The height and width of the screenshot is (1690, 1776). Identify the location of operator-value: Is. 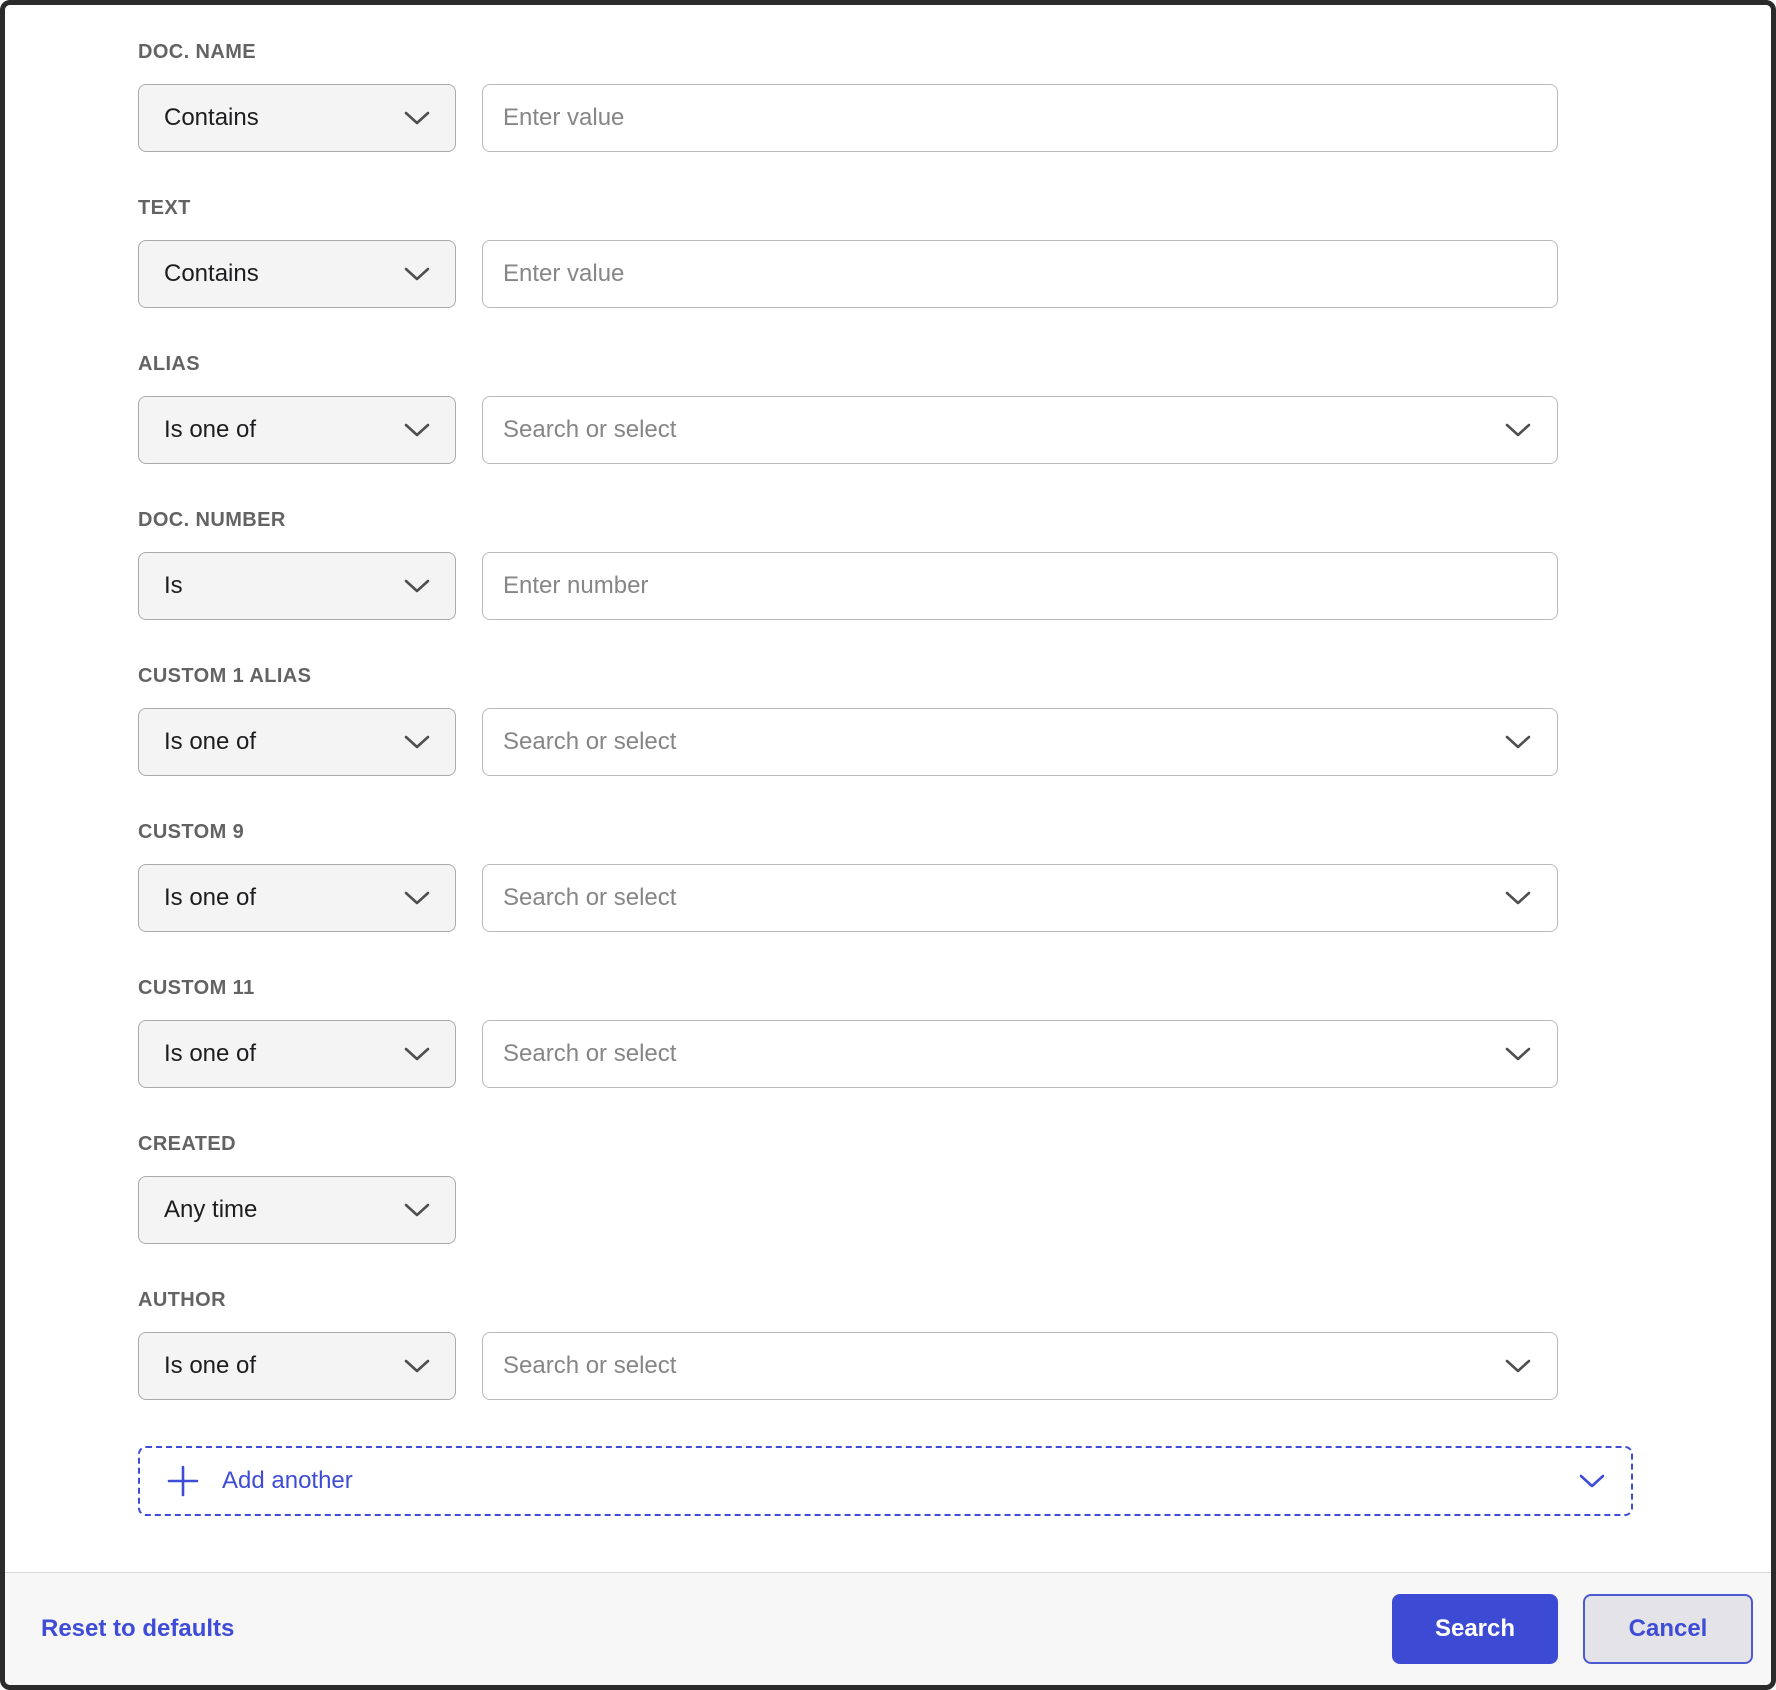
(173, 585).